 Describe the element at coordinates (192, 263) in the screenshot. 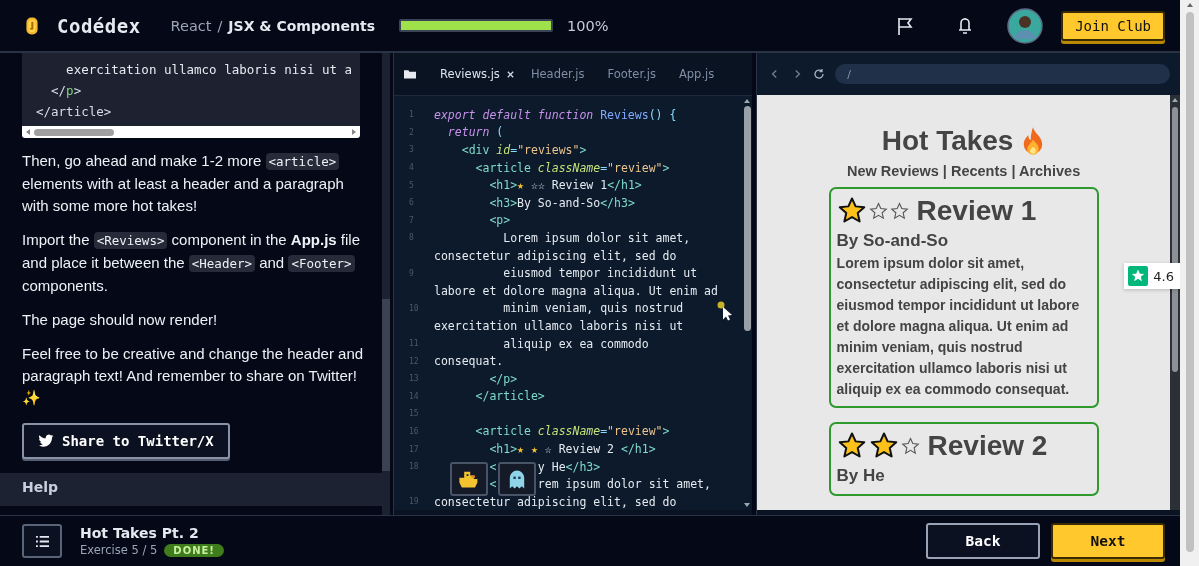

I see `instruction-text: Import the <Reviews> component in the App.js file and place it between the <Header> and <Footer> components.` at that location.